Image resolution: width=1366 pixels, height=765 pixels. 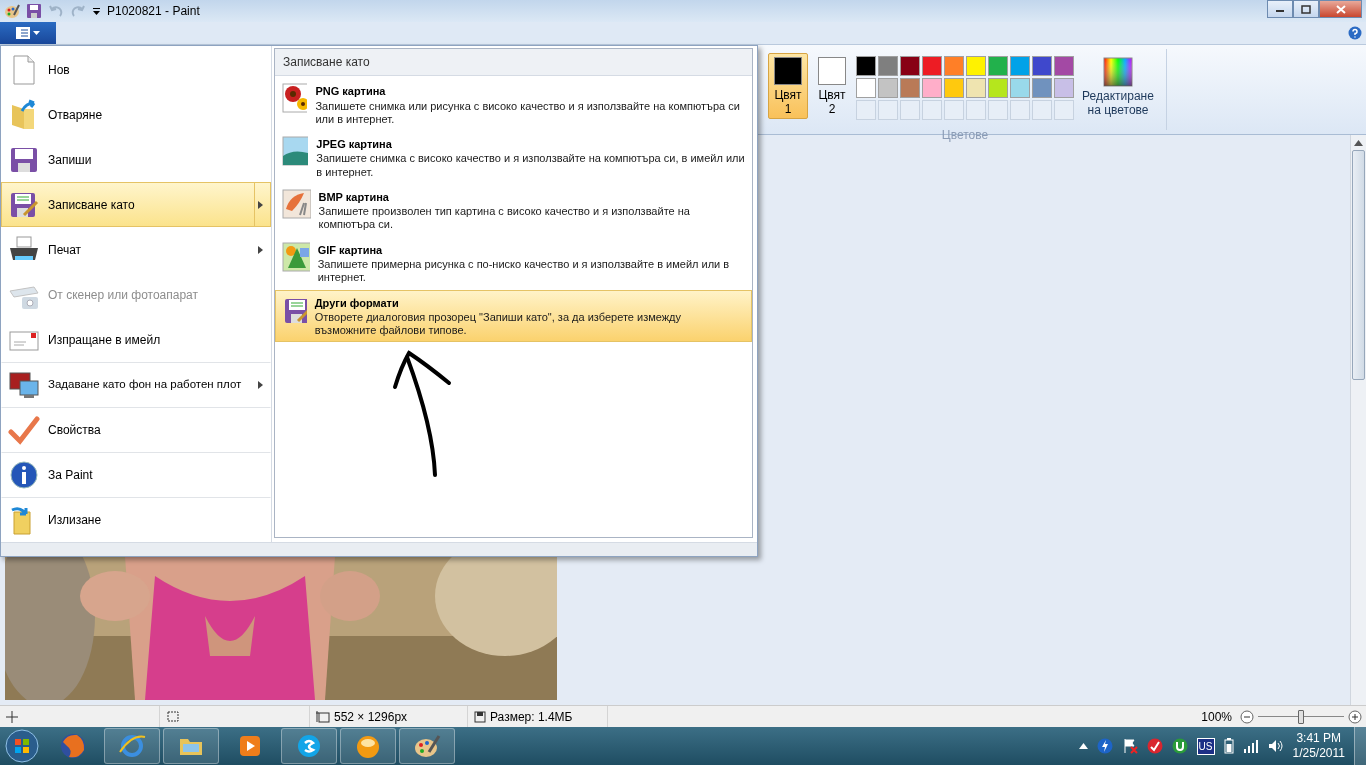 I want to click on menu-item: За Paint, so click(x=136, y=474).